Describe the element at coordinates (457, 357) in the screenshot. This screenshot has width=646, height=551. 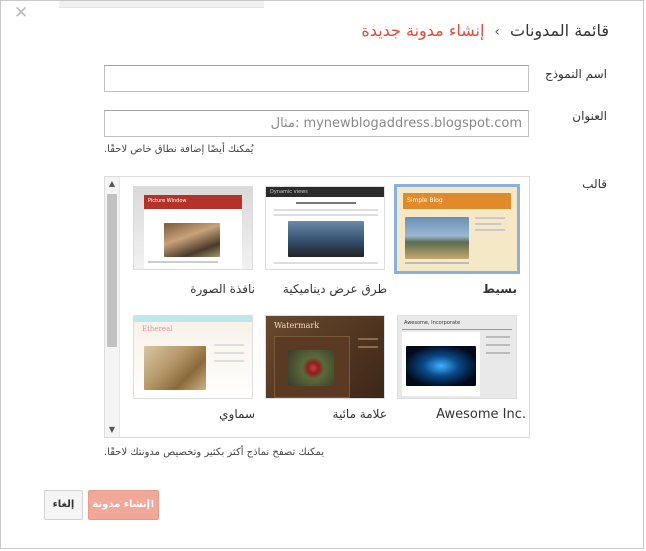
I see `template-thumb-awesome-inc: Awesome, Incorporate` at that location.